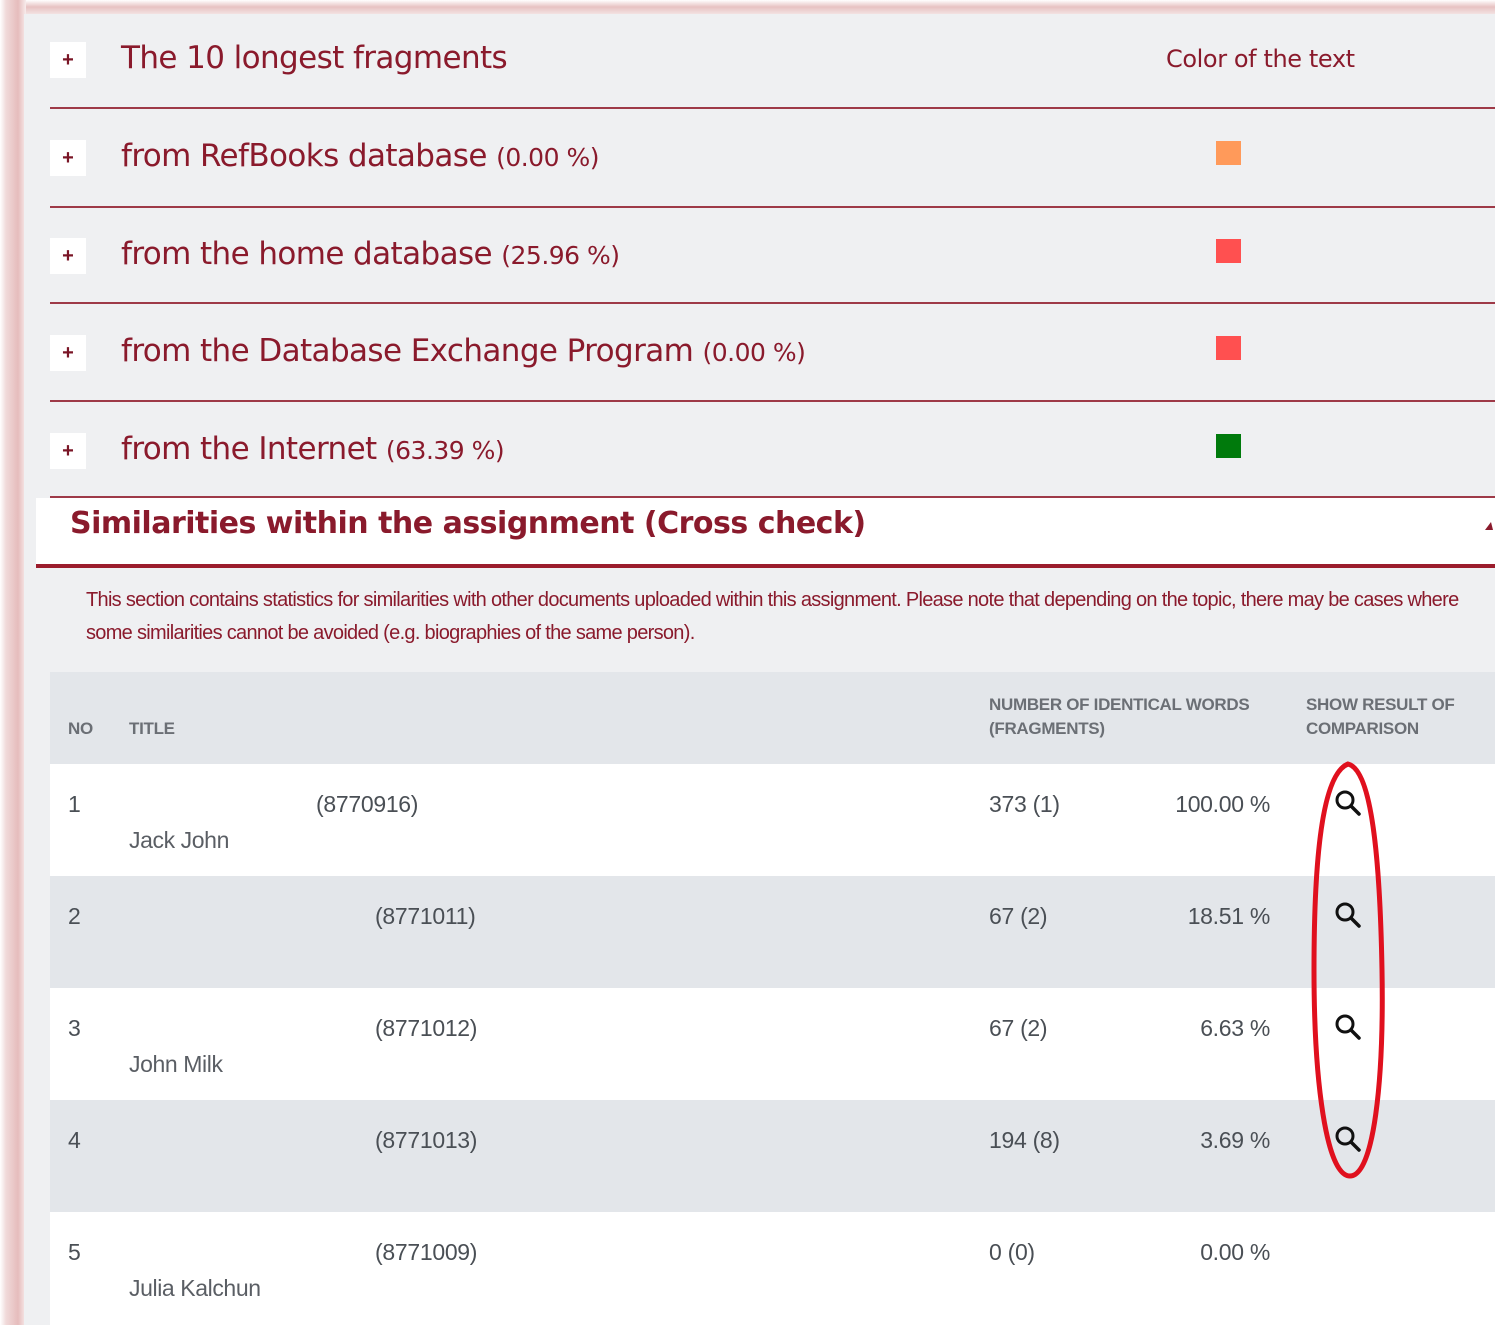 The height and width of the screenshot is (1325, 1495). What do you see at coordinates (304, 156) in the screenshot?
I see `source-name: from RefBooks database` at bounding box center [304, 156].